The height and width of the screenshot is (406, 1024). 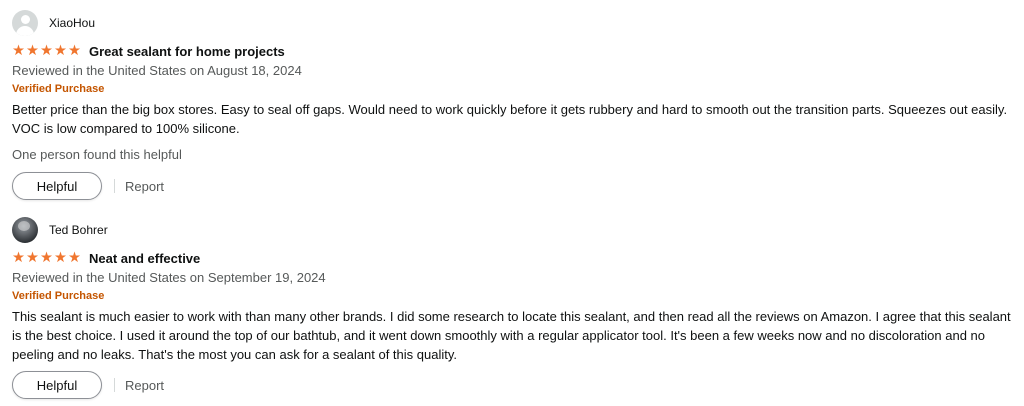 I want to click on profile-name: XiaoHou, so click(x=72, y=23).